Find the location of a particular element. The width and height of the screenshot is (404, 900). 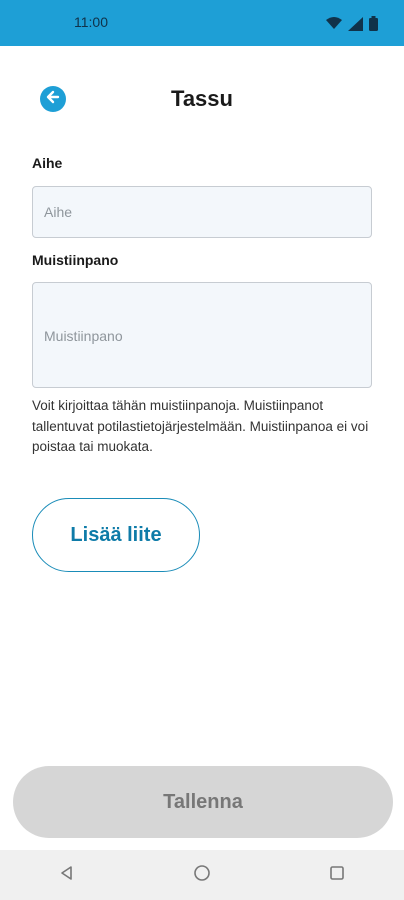

subject-input is located at coordinates (202, 212).